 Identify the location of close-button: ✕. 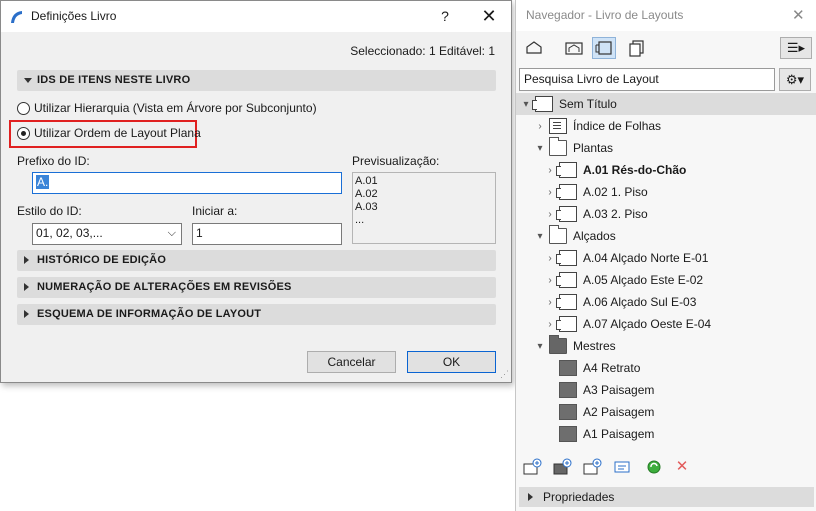
(489, 16).